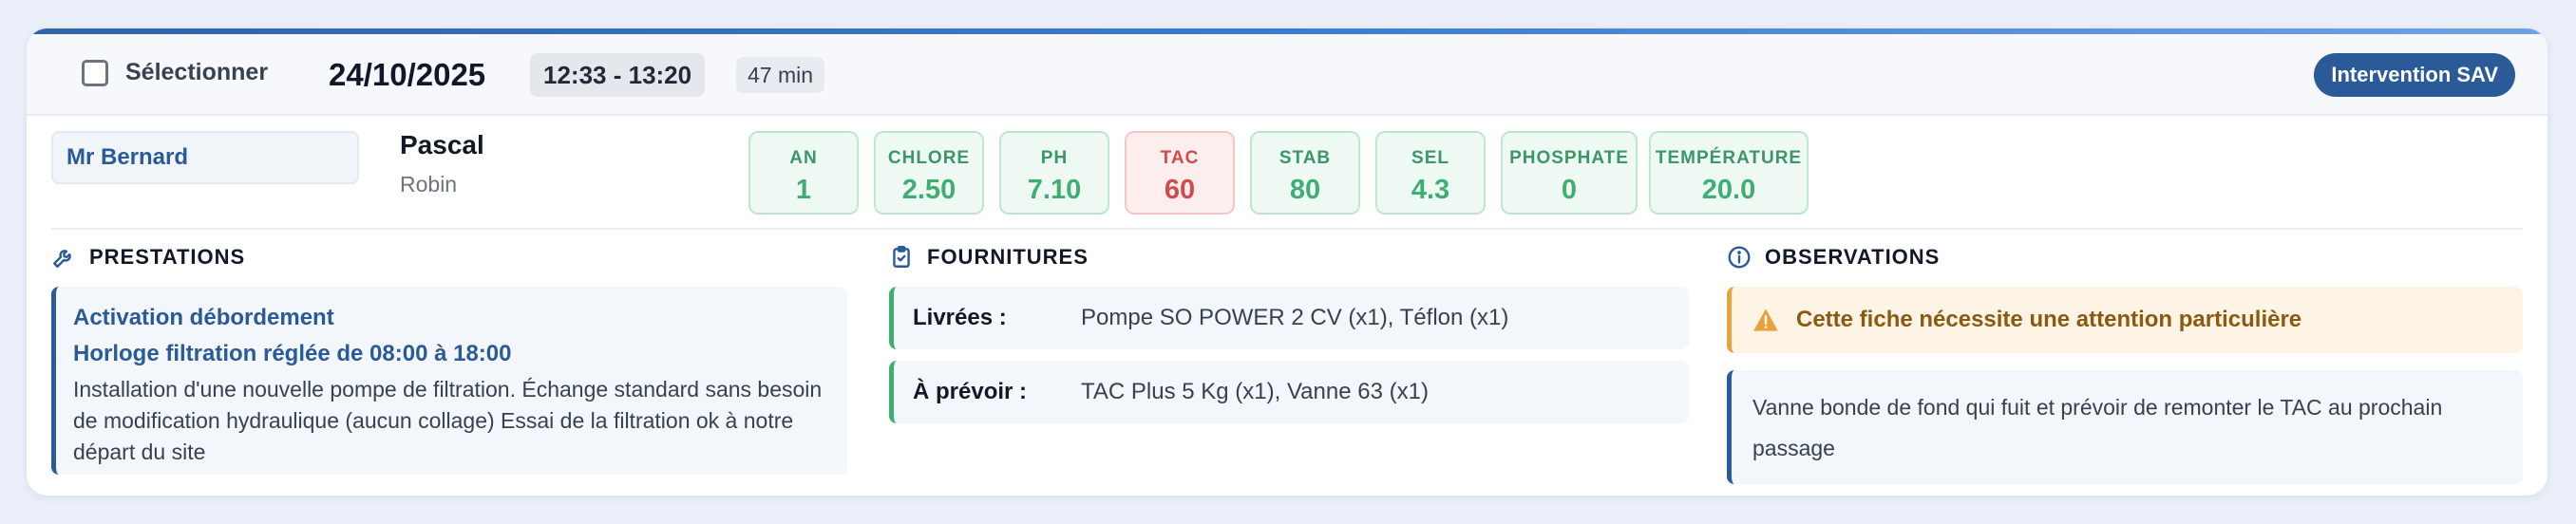  I want to click on metric-label: AN, so click(803, 158).